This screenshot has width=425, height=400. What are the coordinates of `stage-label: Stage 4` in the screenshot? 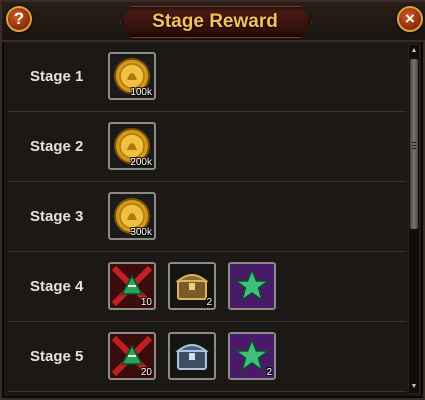 It's located at (57, 286).